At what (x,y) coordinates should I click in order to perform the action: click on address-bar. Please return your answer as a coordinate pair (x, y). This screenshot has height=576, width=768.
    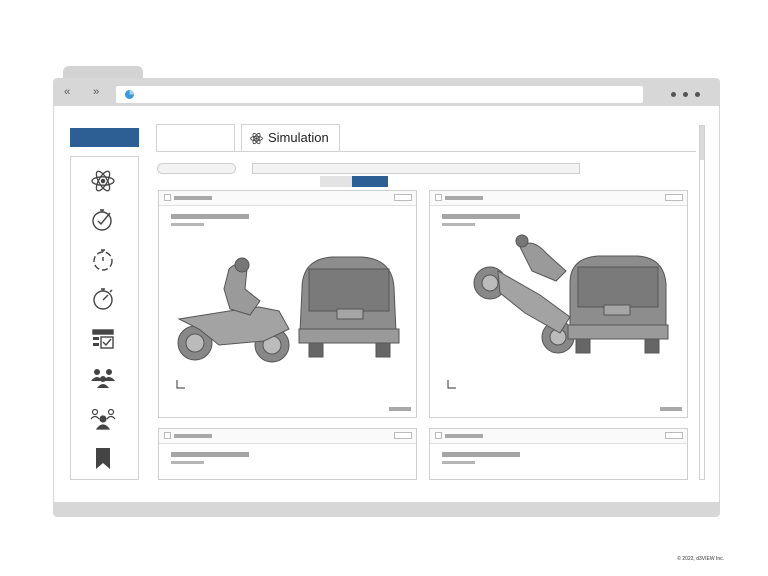
    Looking at the image, I should click on (379, 94).